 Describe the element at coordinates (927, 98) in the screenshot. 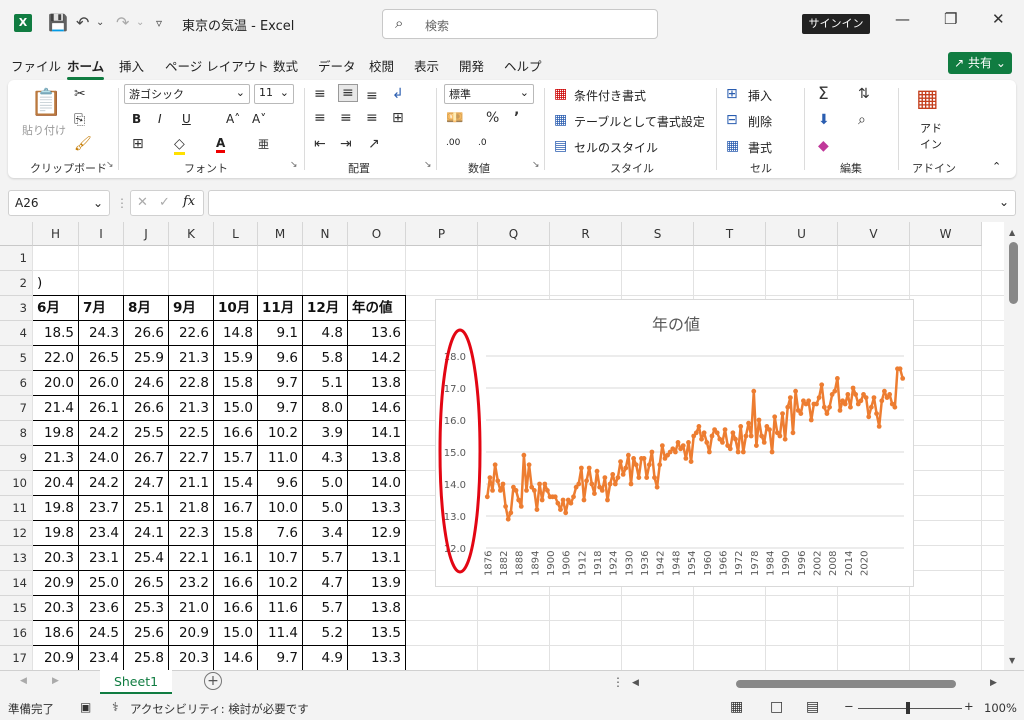

I see `addins-icon: ▦` at that location.